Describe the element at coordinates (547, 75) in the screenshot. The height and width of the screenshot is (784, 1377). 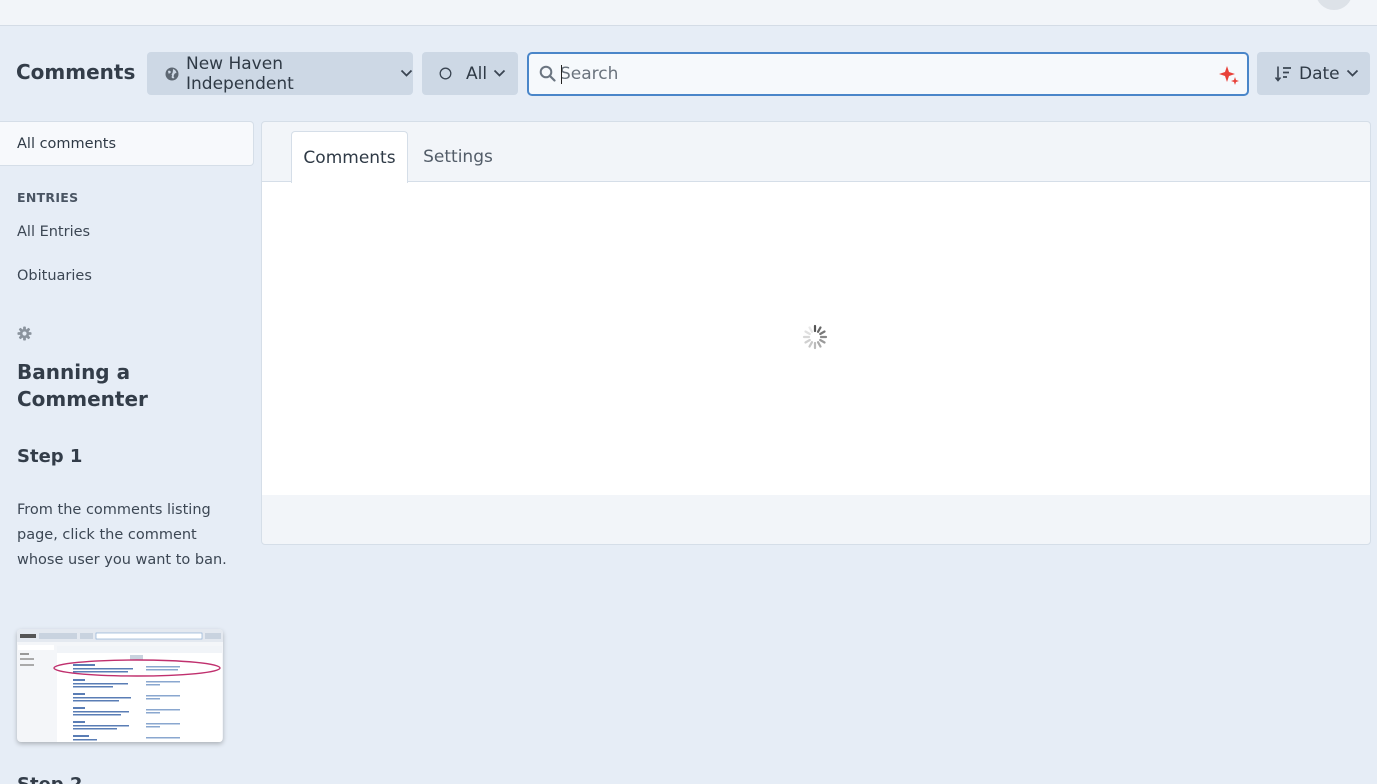
I see `search-icon` at that location.